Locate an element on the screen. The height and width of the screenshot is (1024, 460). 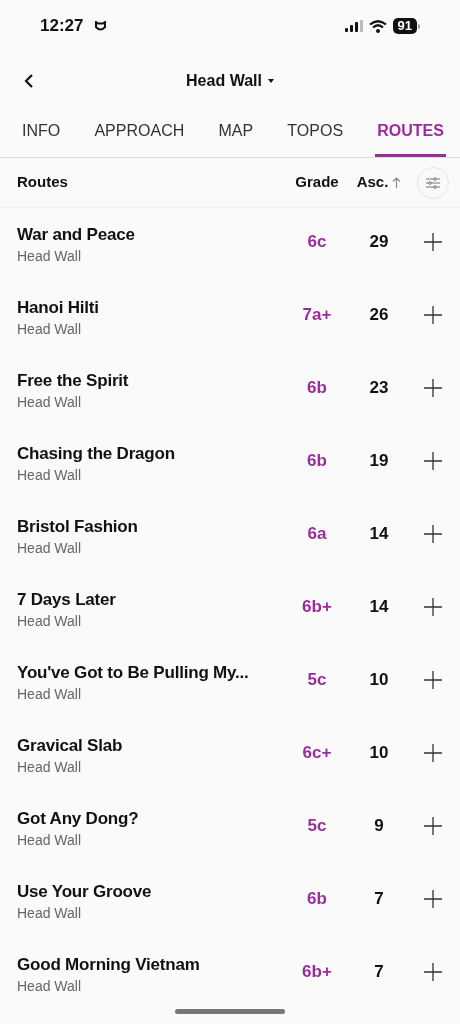
tab: TOPOS is located at coordinates (315, 138).